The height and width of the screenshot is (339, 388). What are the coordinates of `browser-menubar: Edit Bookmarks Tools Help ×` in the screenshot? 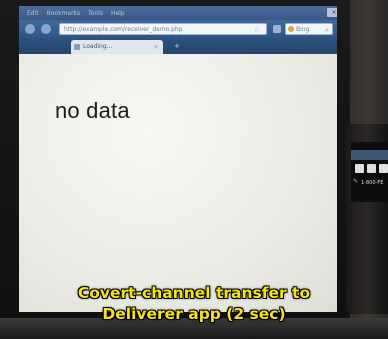 It's located at (178, 13).